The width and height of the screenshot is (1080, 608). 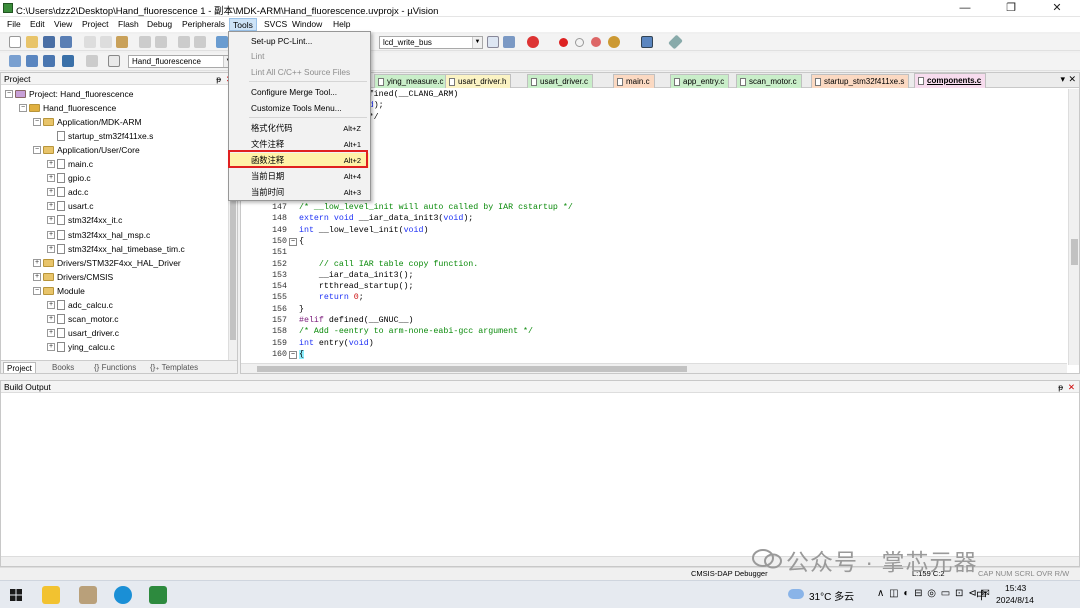 What do you see at coordinates (654, 297) in the screenshot?
I see `code-line: 155 return 0;` at bounding box center [654, 297].